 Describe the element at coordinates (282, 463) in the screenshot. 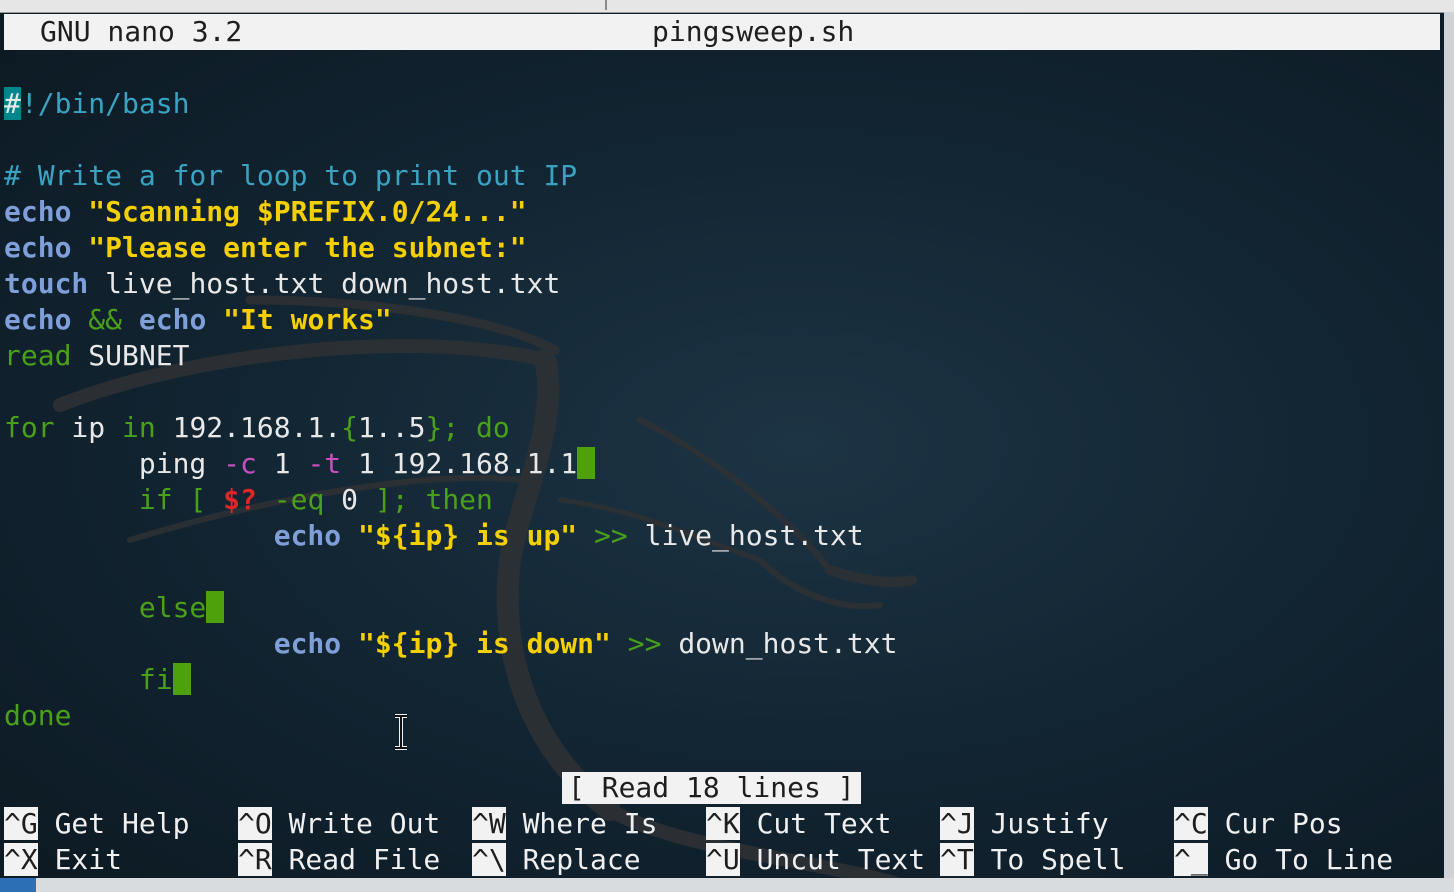

I see `plain-text: 1` at that location.